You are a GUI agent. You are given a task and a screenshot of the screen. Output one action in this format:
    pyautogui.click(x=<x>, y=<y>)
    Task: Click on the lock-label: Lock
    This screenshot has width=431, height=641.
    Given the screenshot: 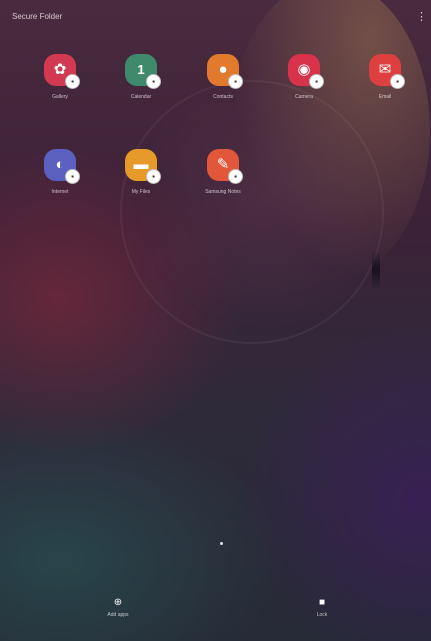 What is the action you would take?
    pyautogui.click(x=322, y=615)
    